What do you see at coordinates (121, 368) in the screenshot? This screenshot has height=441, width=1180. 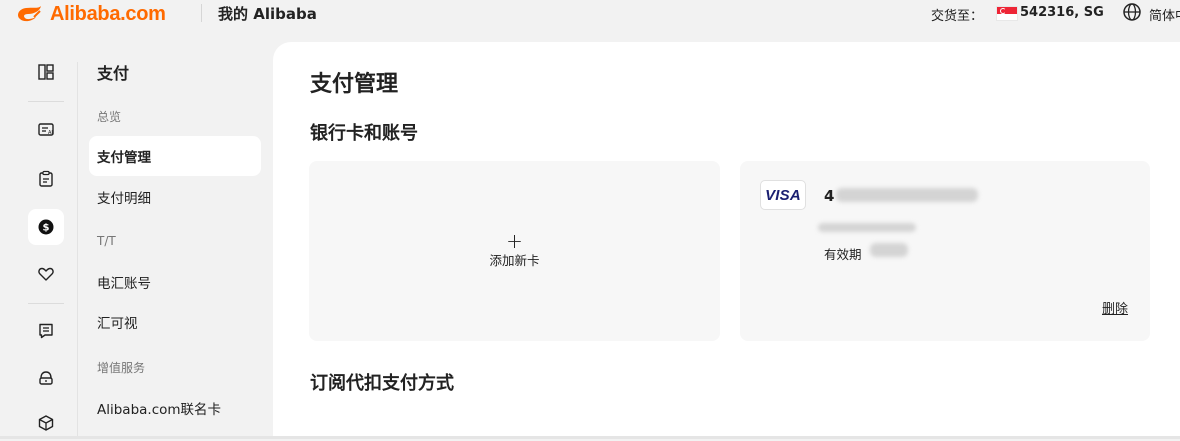 I see `subnav-group-value-added: 增值服务` at bounding box center [121, 368].